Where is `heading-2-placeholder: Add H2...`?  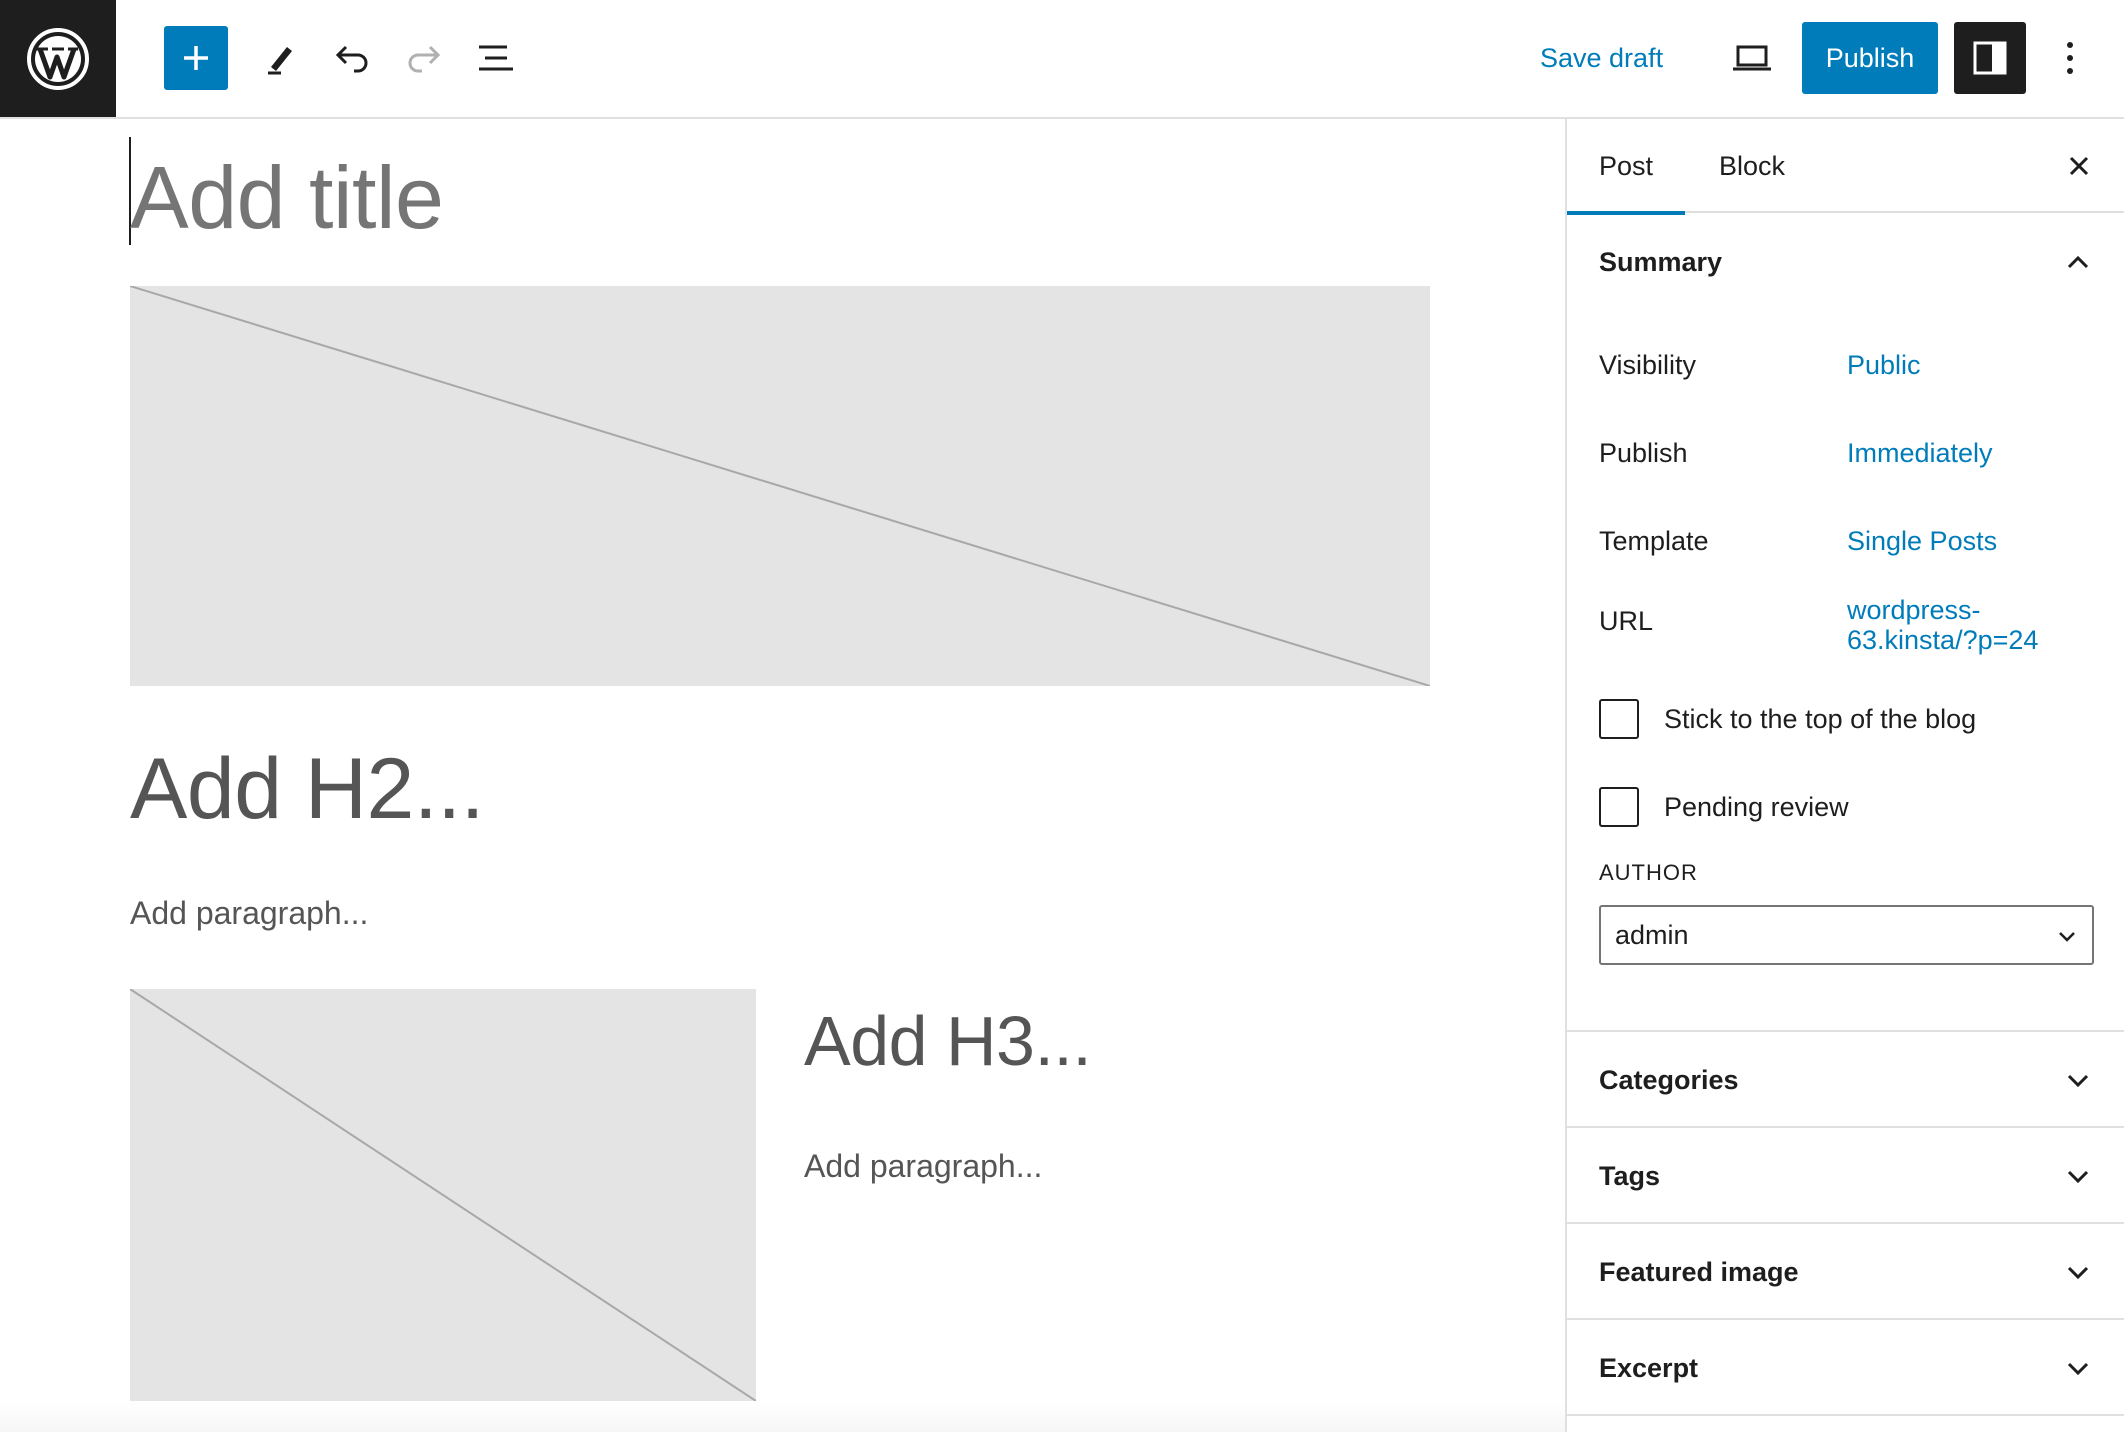 heading-2-placeholder: Add H2... is located at coordinates (307, 789).